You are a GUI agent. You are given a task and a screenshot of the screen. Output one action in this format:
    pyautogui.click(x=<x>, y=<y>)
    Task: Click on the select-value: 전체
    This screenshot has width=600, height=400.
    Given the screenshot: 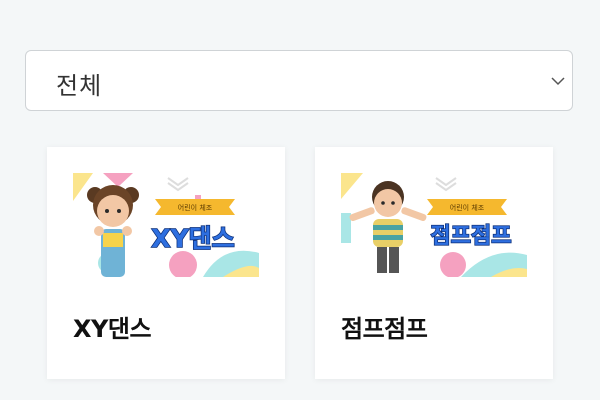 What is the action you would take?
    pyautogui.click(x=79, y=86)
    